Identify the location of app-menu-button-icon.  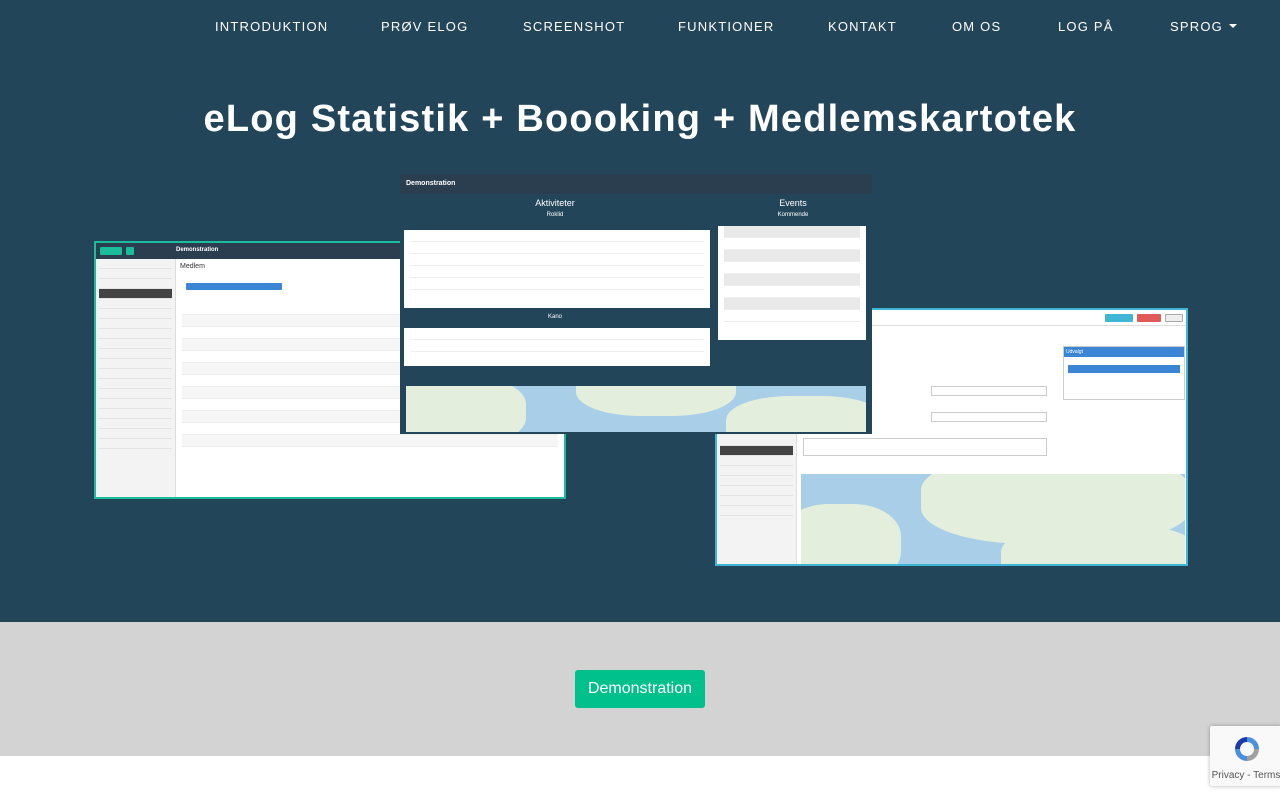
(111, 251).